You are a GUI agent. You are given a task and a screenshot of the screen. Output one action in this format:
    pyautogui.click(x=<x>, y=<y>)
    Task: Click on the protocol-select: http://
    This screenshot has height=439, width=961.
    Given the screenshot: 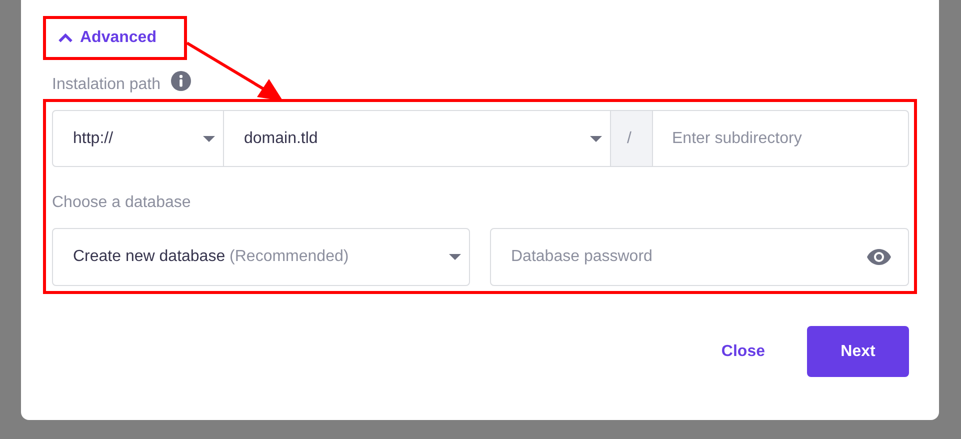 What is the action you would take?
    pyautogui.click(x=138, y=138)
    